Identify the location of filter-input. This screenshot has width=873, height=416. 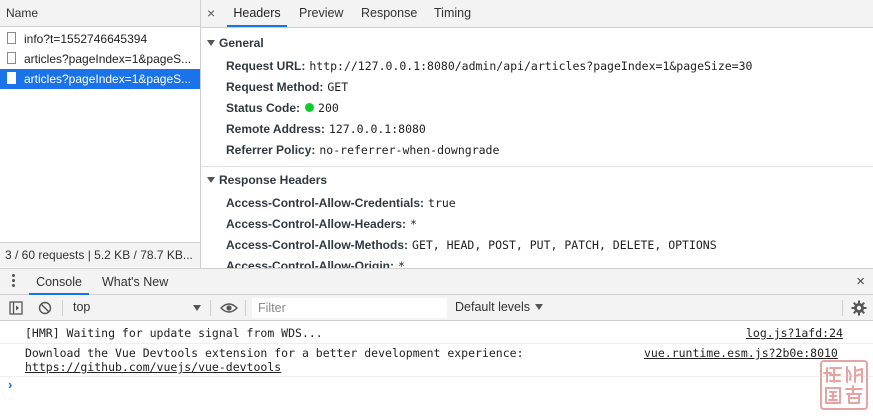
(349, 308).